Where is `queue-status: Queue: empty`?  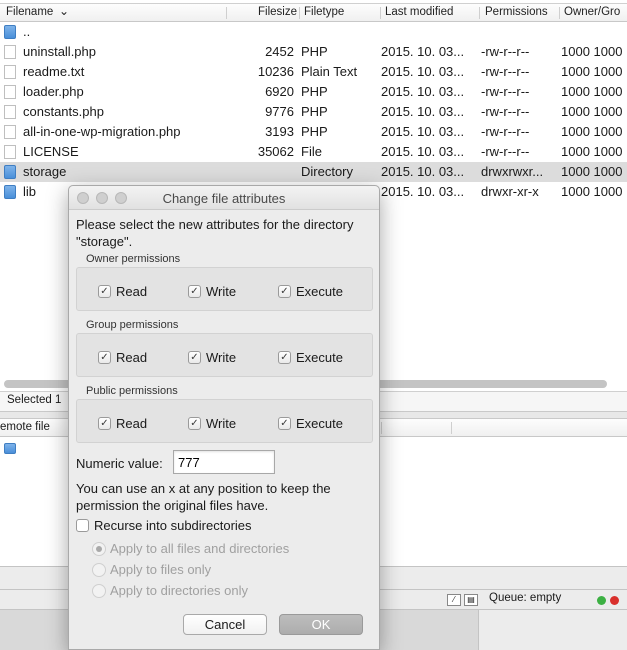
queue-status: Queue: empty is located at coordinates (525, 598).